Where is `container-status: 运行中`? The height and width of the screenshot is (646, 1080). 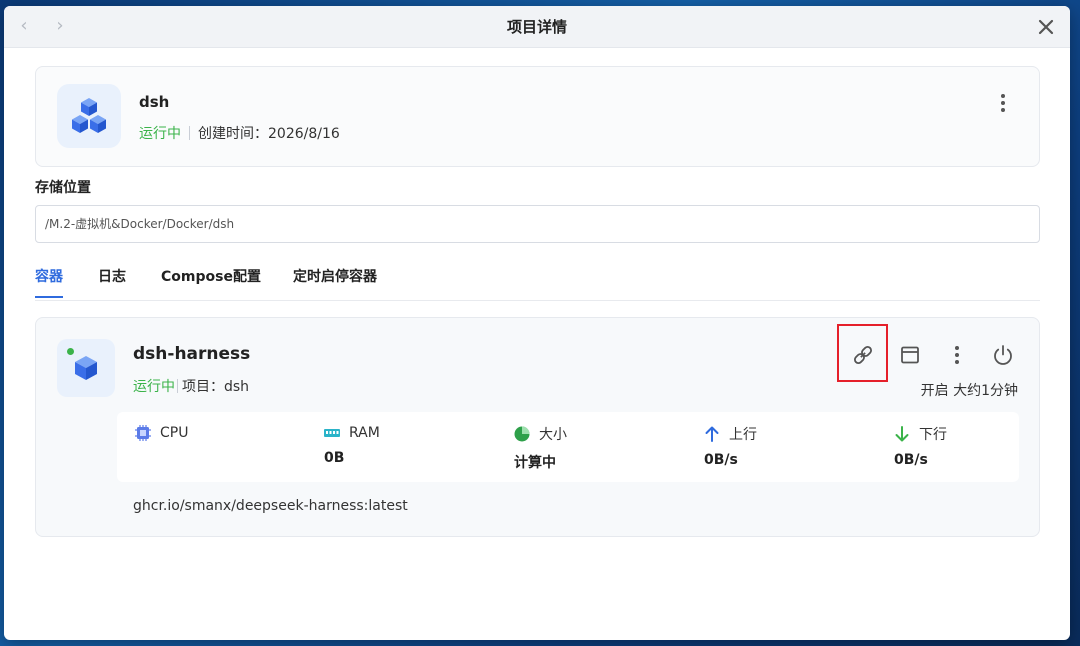
container-status: 运行中 is located at coordinates (154, 387).